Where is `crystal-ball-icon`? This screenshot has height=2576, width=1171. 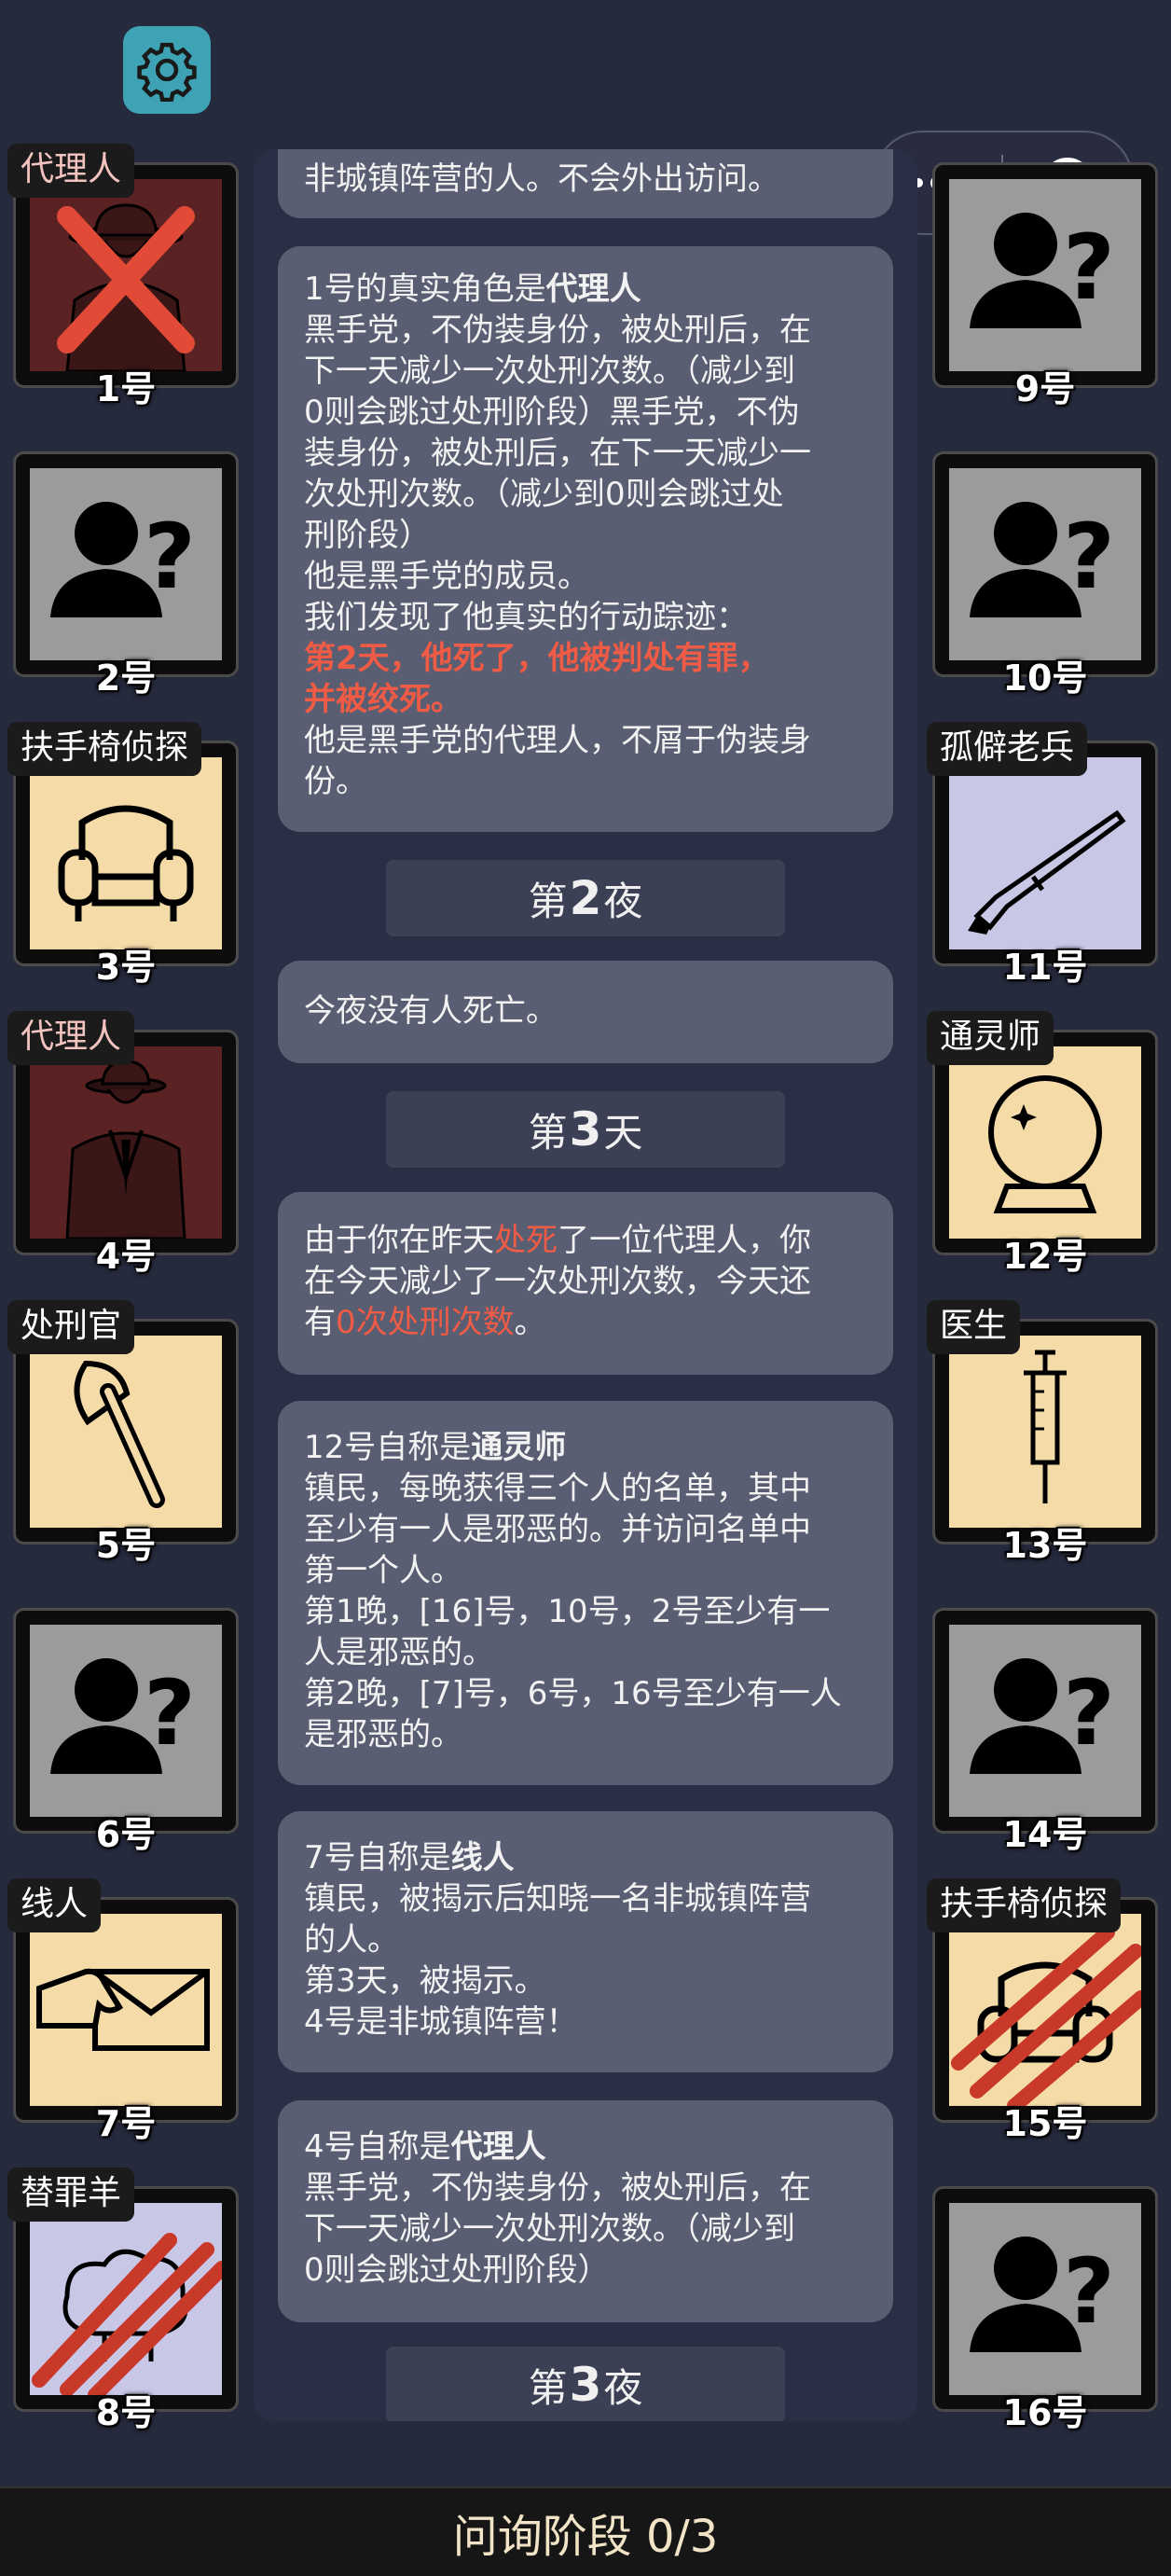
crystal-ball-icon is located at coordinates (1045, 1142).